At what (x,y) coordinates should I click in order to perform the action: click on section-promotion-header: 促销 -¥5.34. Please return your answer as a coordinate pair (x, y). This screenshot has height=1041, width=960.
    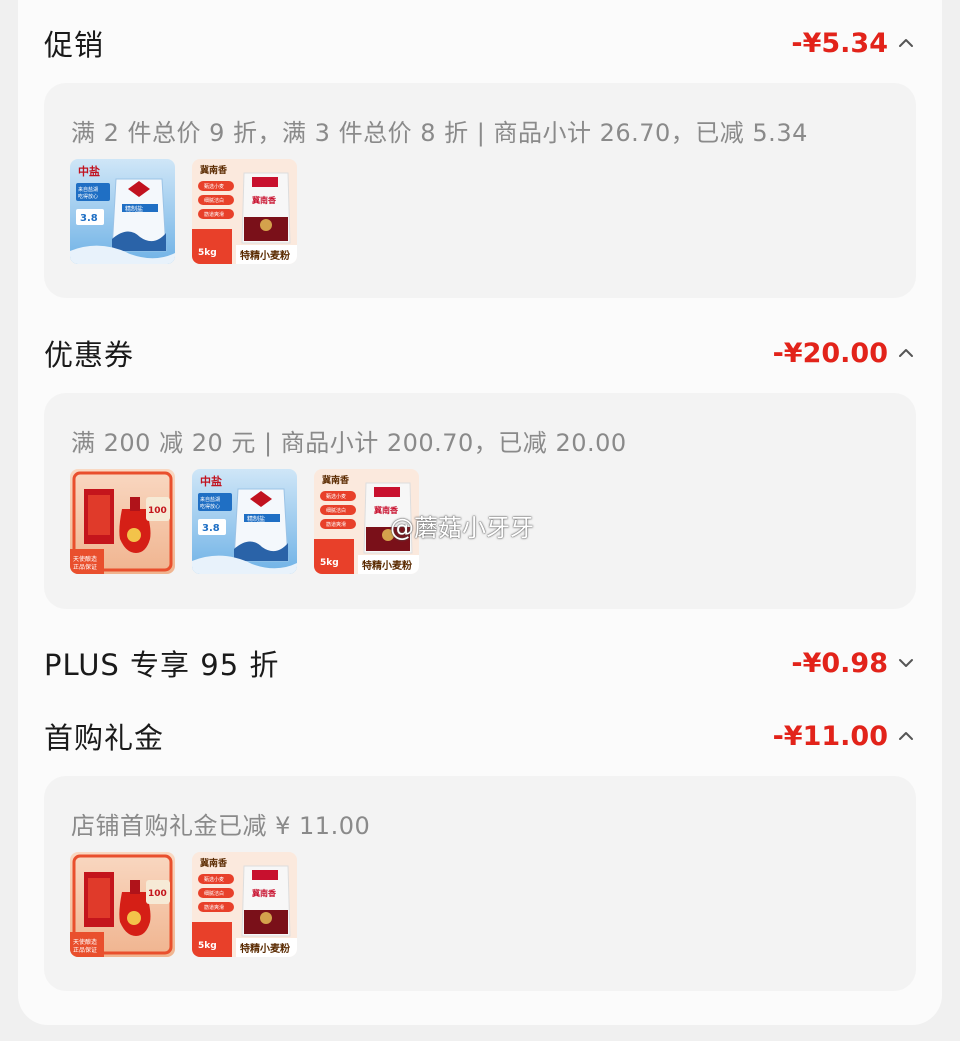
    Looking at the image, I should click on (480, 43).